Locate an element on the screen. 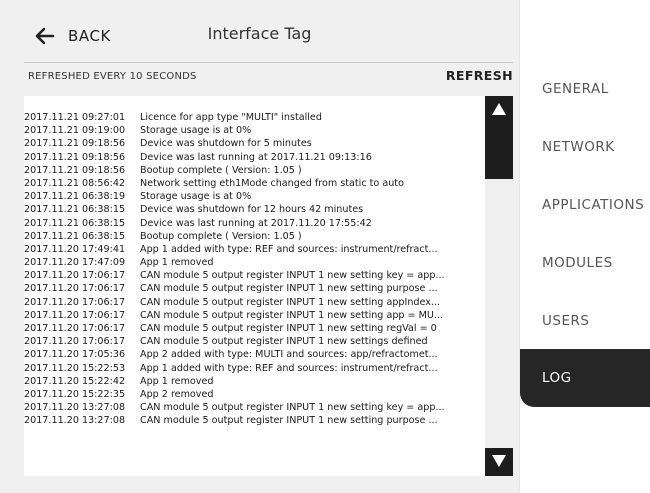 Image resolution: width=650 pixels, height=493 pixels. log-entry-message: App 2 removed is located at coordinates (177, 394).